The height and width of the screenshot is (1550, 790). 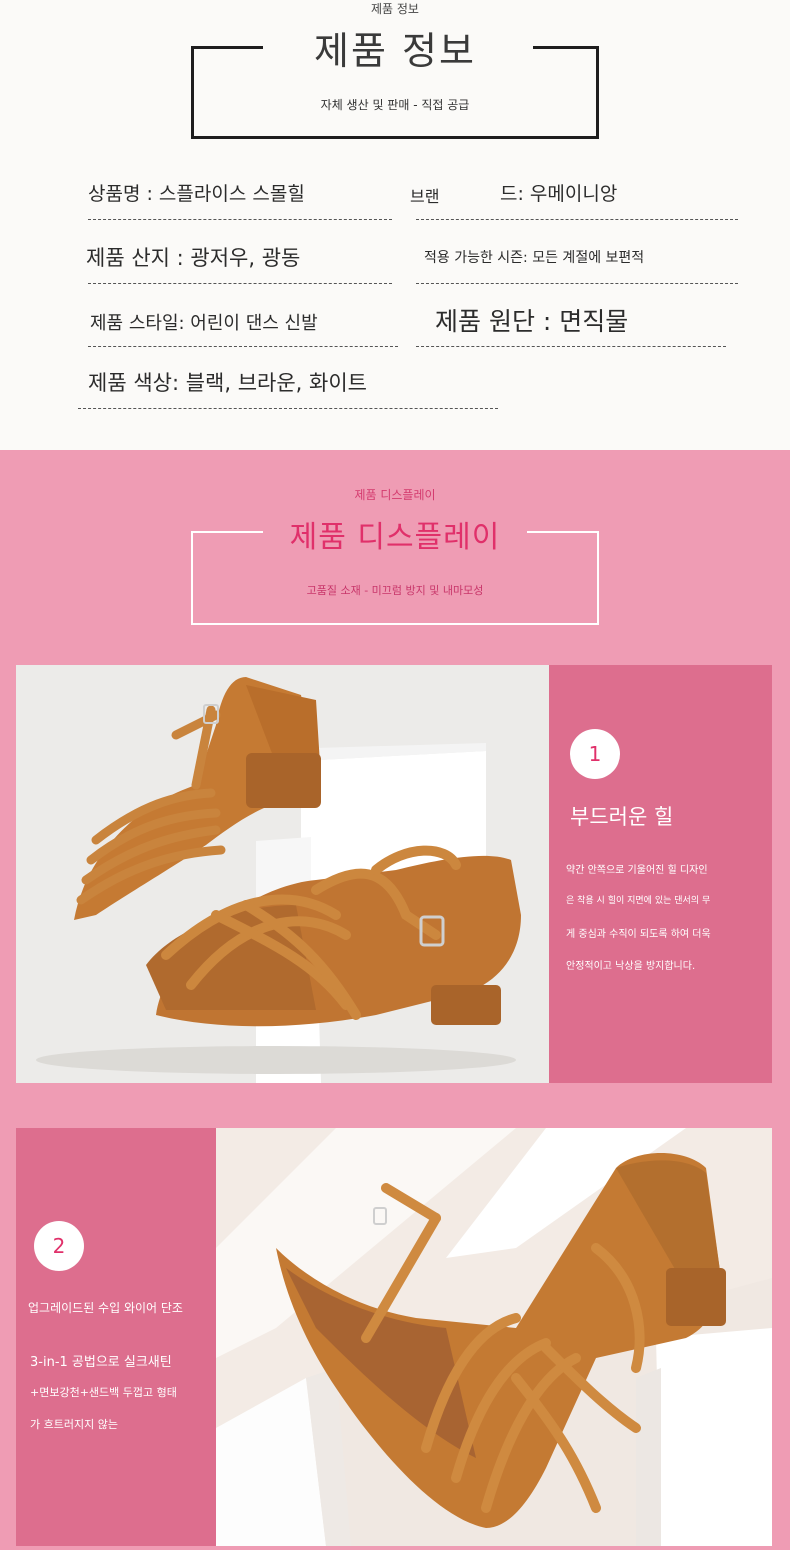 What do you see at coordinates (395, 9) in the screenshot?
I see `info-small-title: 제품 정보` at bounding box center [395, 9].